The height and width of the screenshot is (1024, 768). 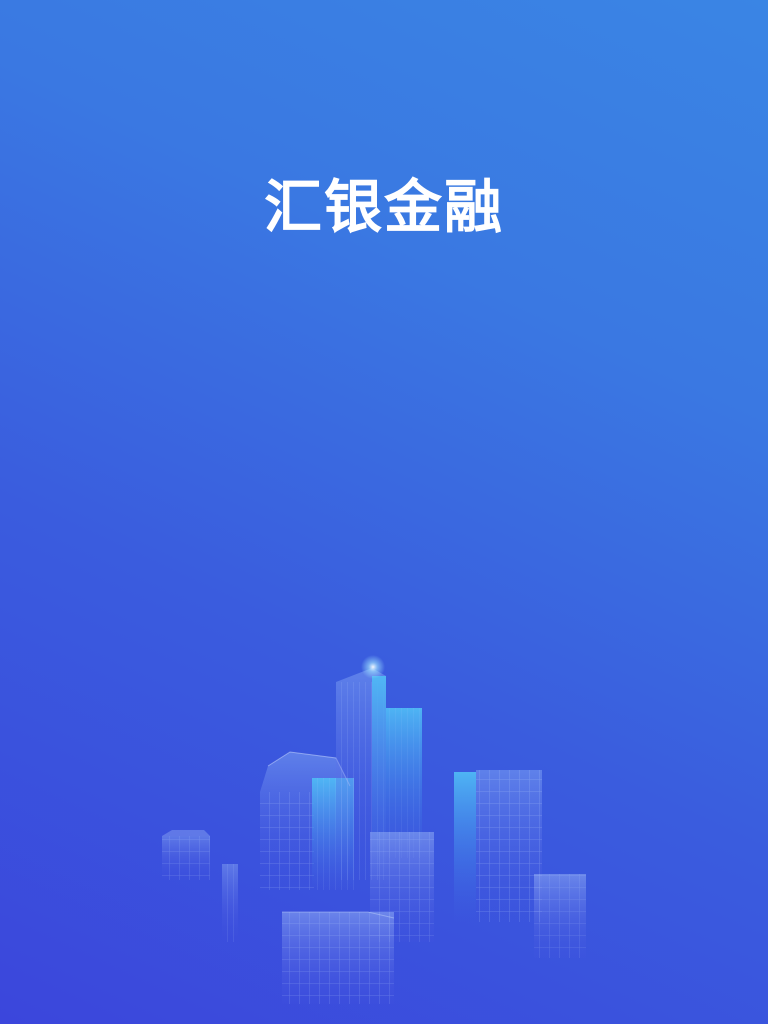 What do you see at coordinates (560, 916) in the screenshot?
I see `building-far-right` at bounding box center [560, 916].